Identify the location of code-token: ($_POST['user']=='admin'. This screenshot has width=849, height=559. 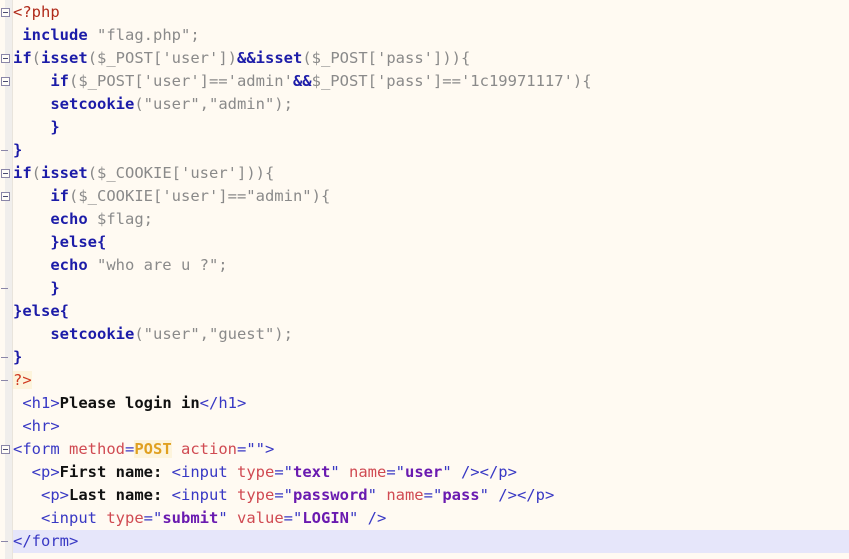
(181, 81).